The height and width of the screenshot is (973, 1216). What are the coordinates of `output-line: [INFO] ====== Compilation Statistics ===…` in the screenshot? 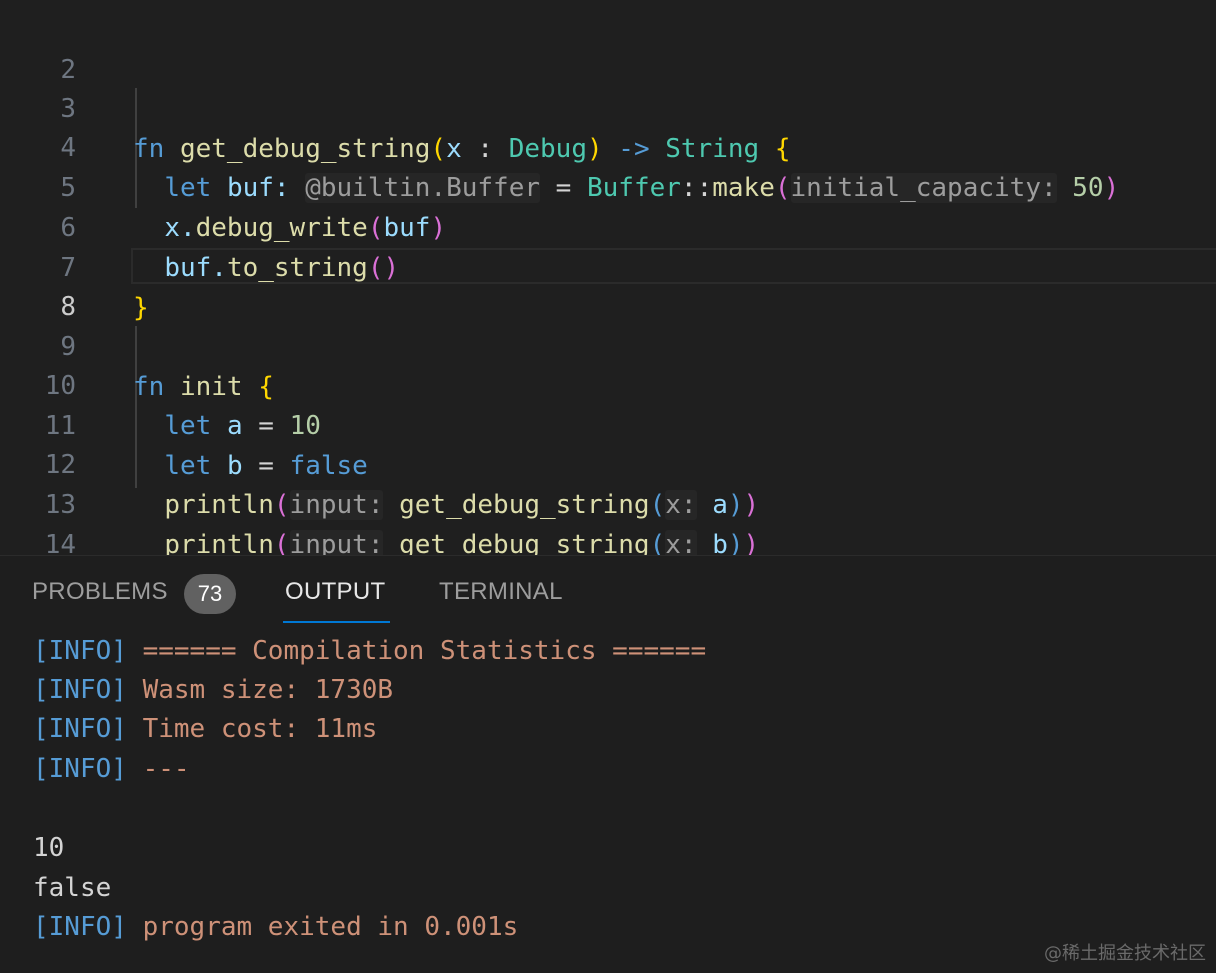 It's located at (369, 651).